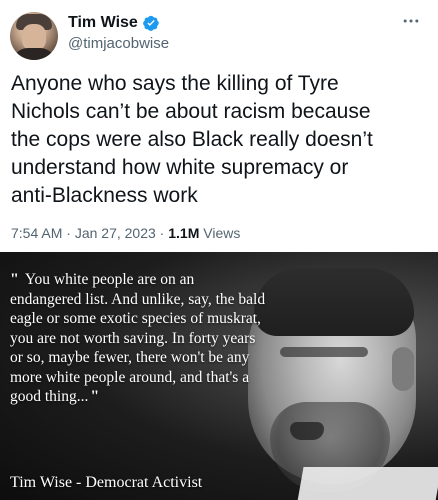 The image size is (438, 500). I want to click on portrait-shirt, so click(367, 483).